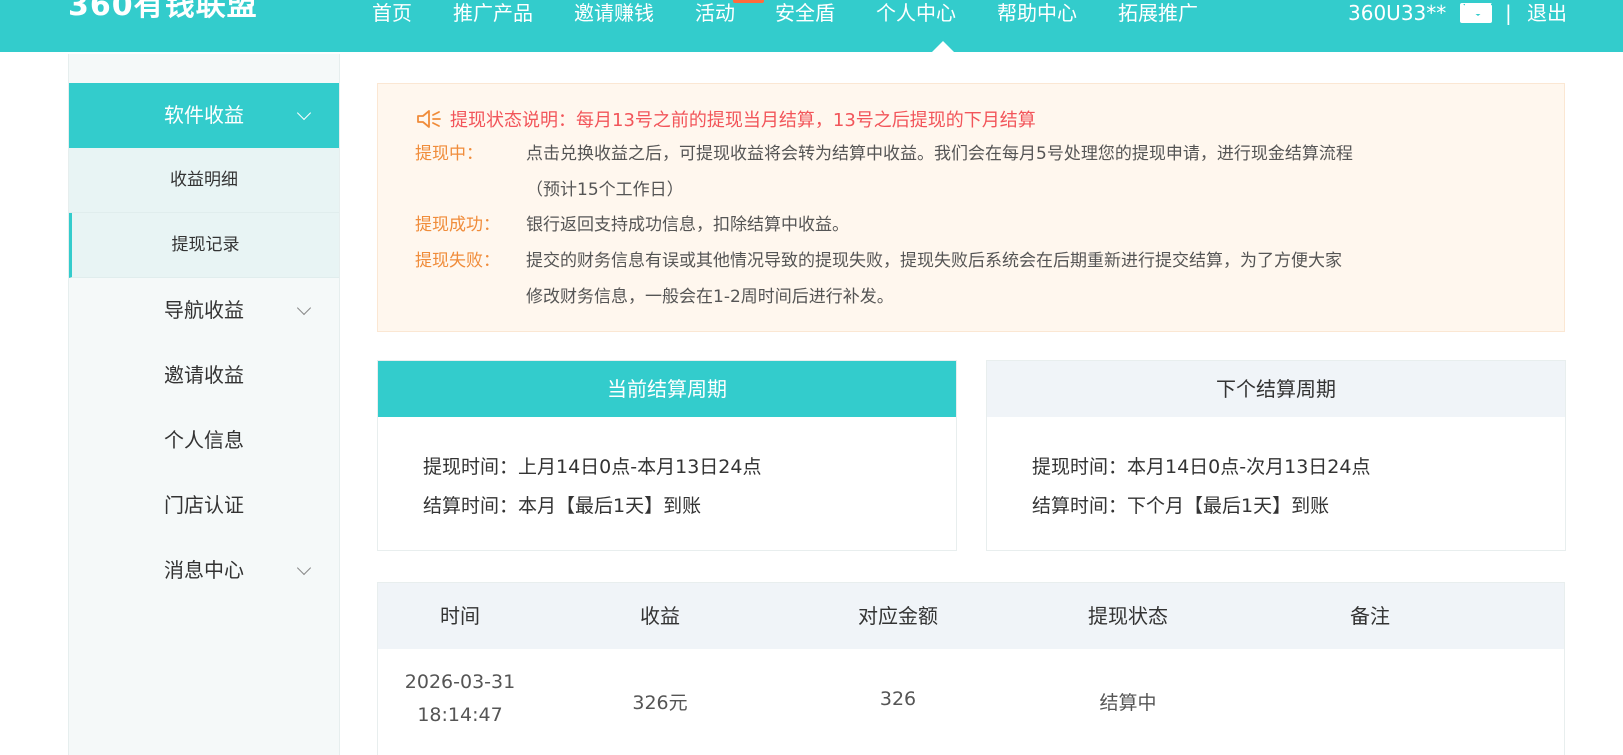 This screenshot has height=755, width=1623. I want to click on sidebar-item-label: 导航收益, so click(204, 310).